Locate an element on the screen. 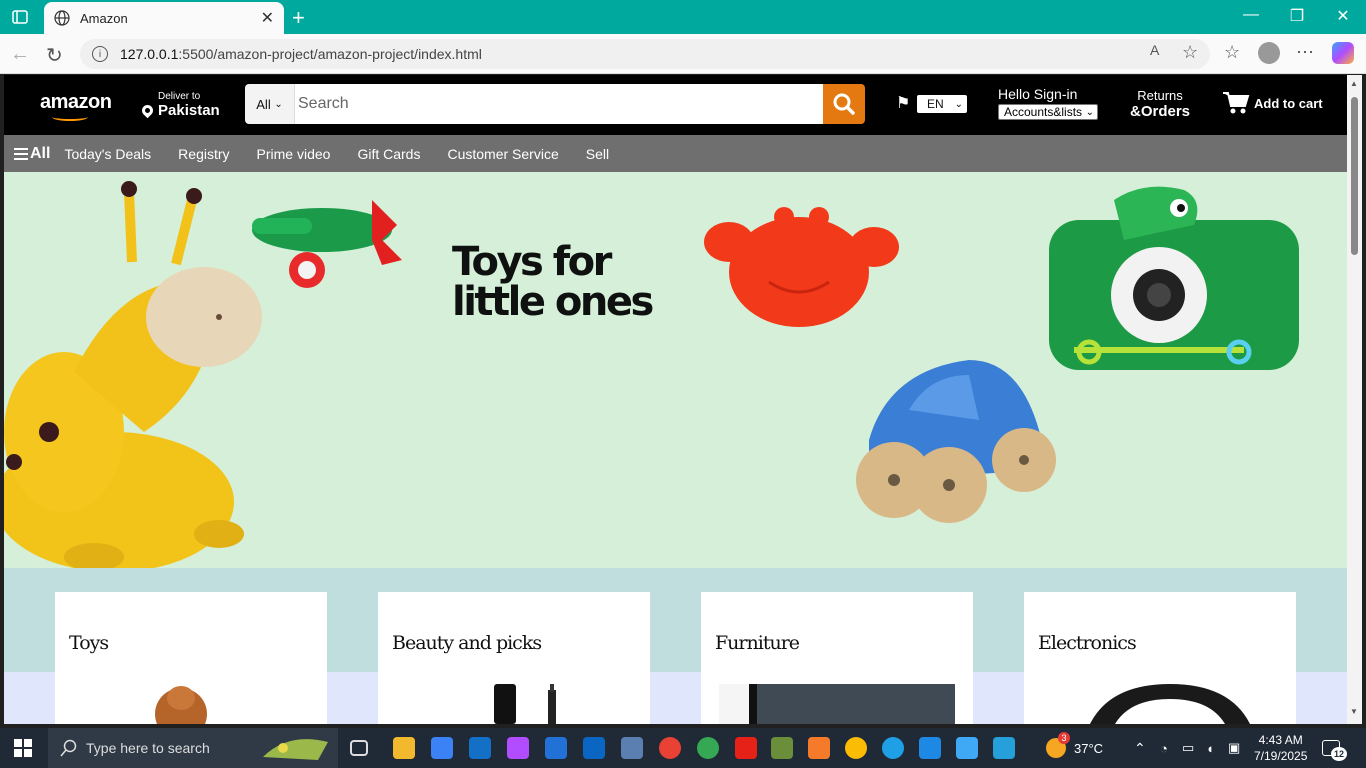  page-scrollbar: ▲ ▼ is located at coordinates (1354, 399).